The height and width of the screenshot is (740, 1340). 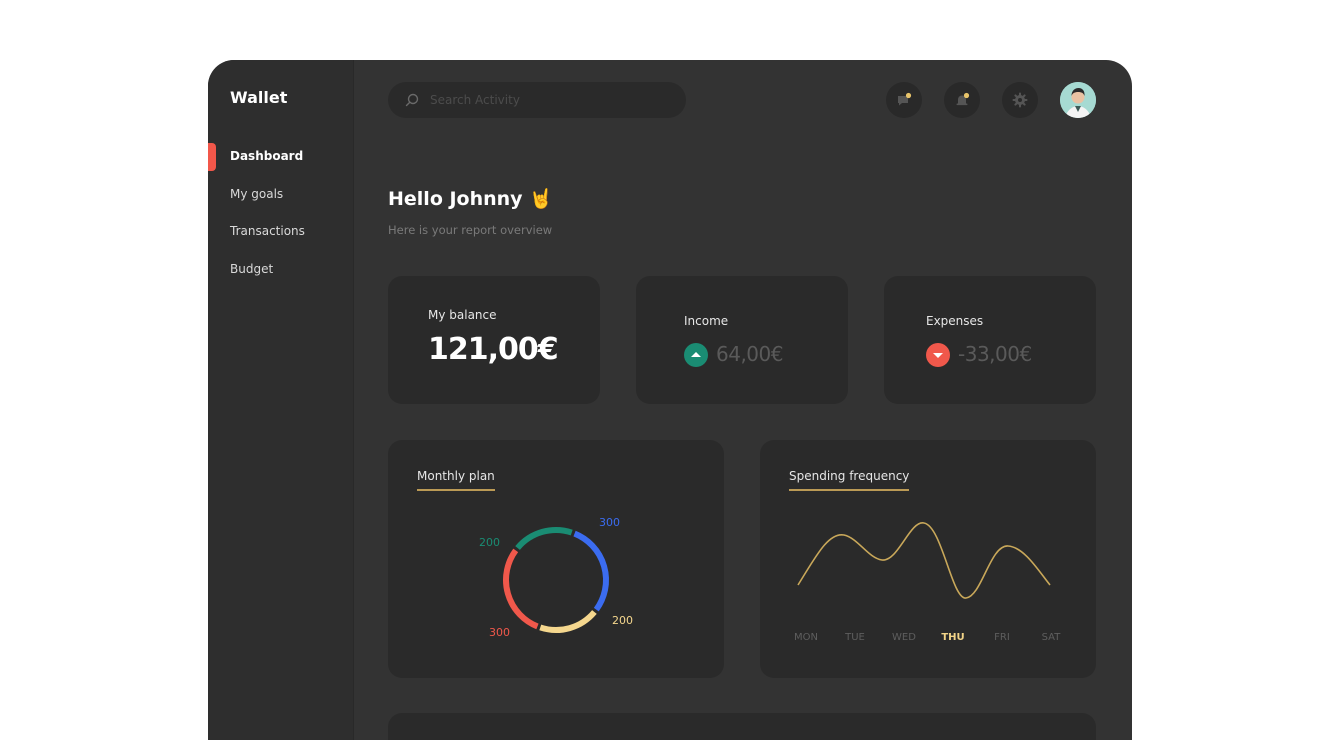 What do you see at coordinates (267, 231) in the screenshot?
I see `sidebar-item-transactions: Transactions` at bounding box center [267, 231].